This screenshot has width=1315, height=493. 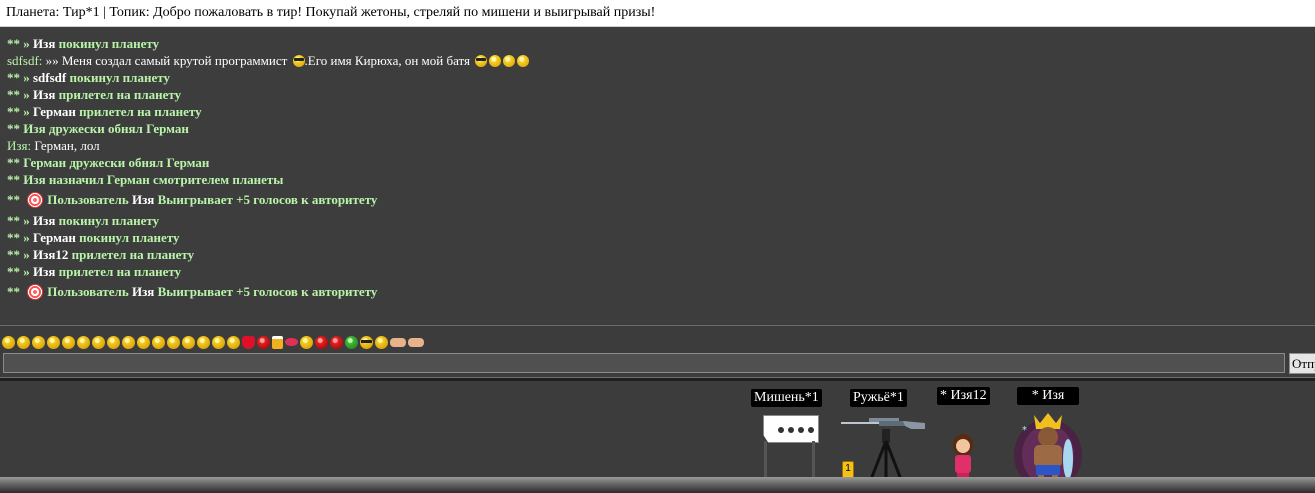 I want to click on chat-line: ** » Герман покинул планету, so click(x=93, y=237).